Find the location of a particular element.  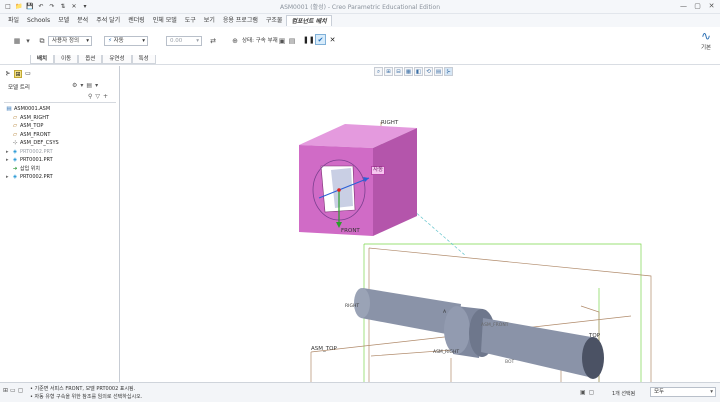

tab-applications: 응용 프로그램 is located at coordinates (240, 20).